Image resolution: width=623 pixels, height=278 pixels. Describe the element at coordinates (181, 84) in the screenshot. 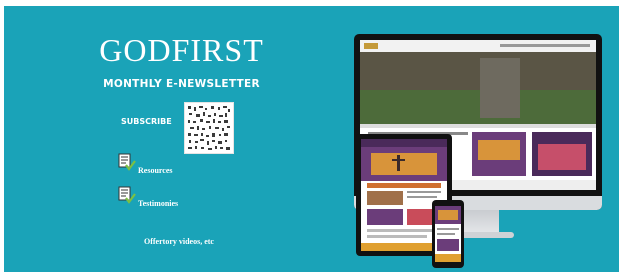

I see `newsletter-subtitle: MONTHLY E-NEWSLETTER` at that location.